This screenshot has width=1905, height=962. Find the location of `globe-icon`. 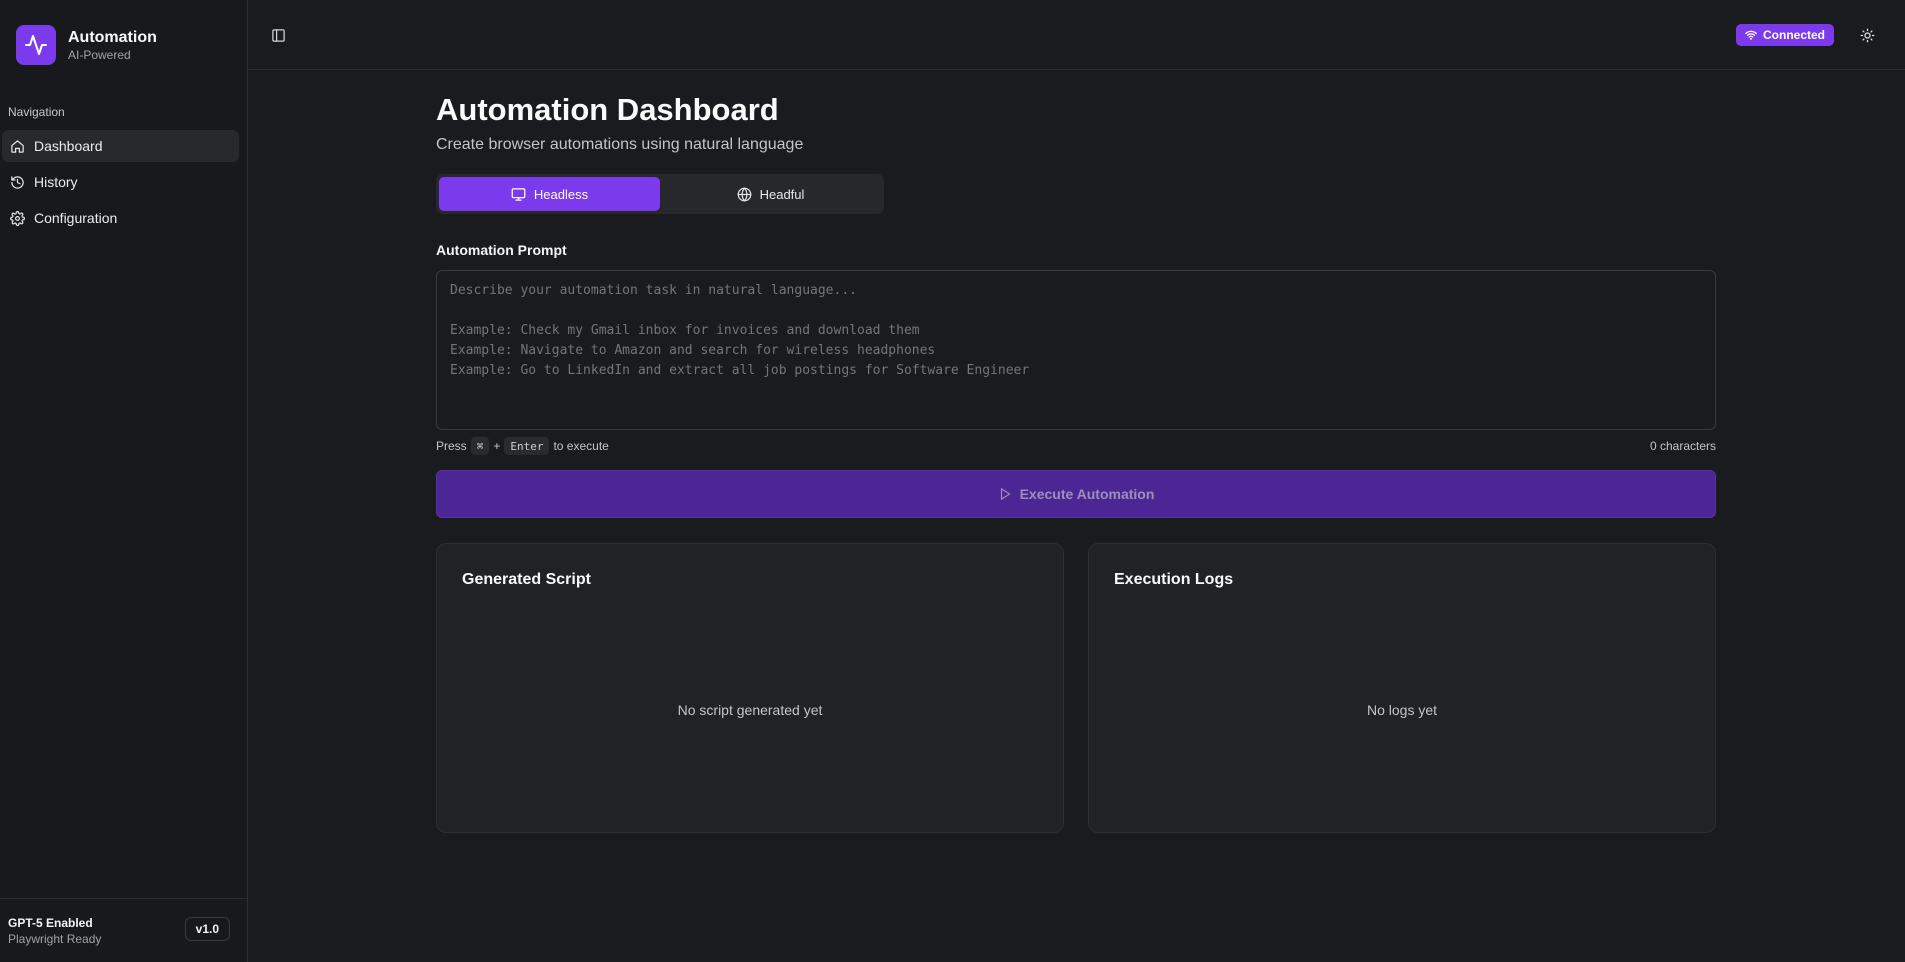

globe-icon is located at coordinates (744, 194).